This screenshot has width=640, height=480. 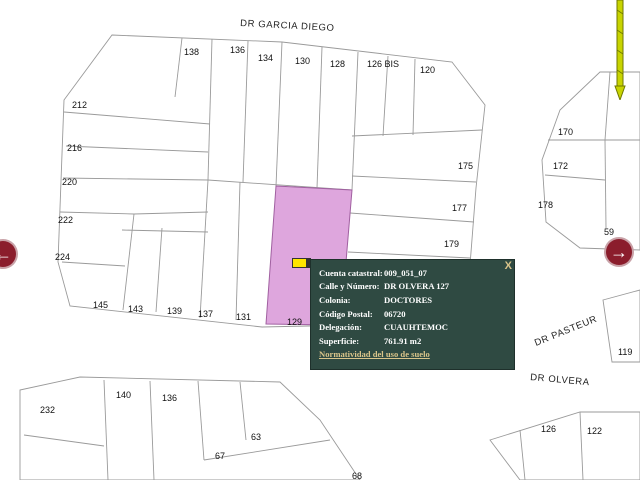 I want to click on popup-row-delegacion: Delegación: CUAUHTEMOC, so click(x=413, y=327).